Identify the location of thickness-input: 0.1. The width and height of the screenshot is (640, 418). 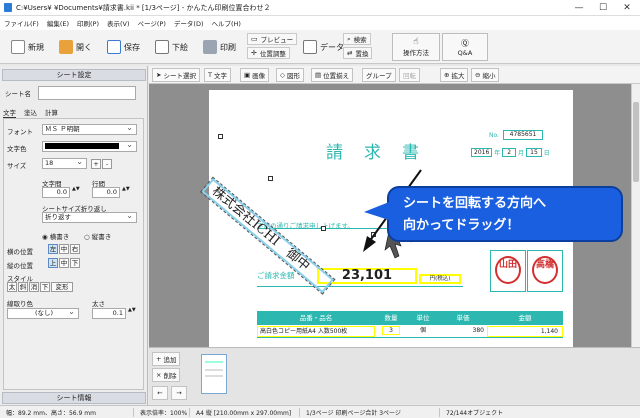
(109, 313).